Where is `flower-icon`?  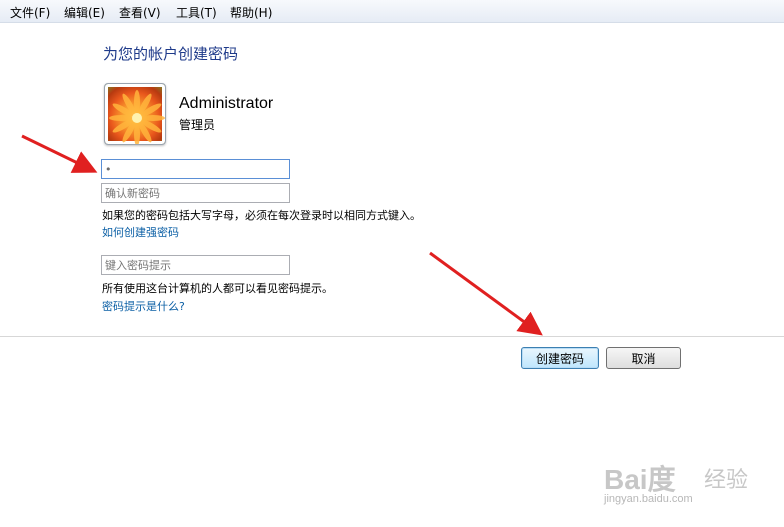 flower-icon is located at coordinates (137, 117).